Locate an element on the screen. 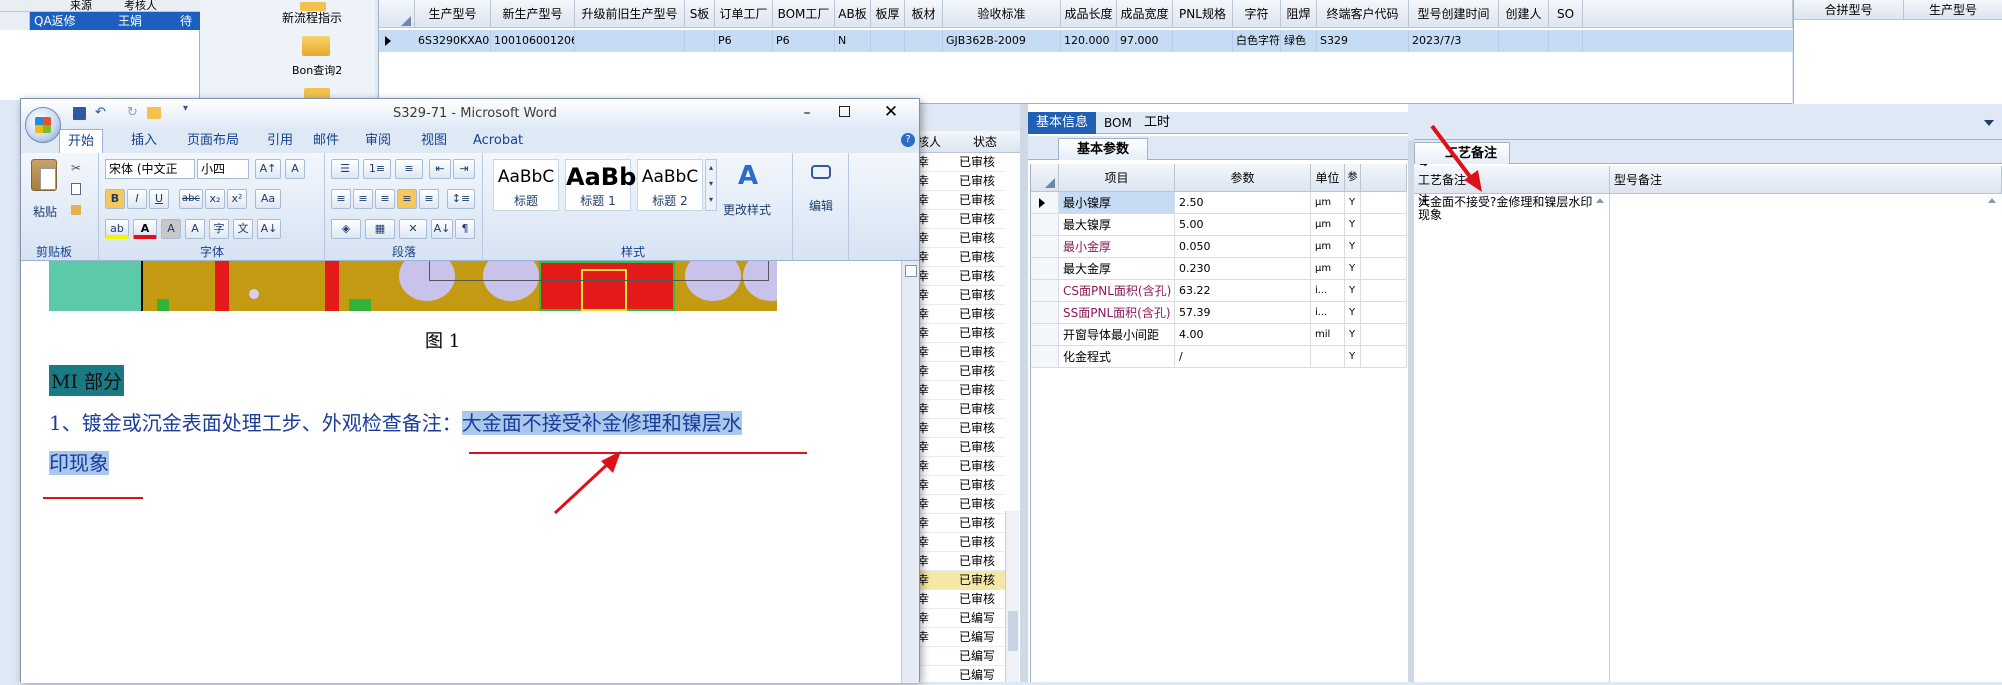 The image size is (2002, 685). align-center-button: ≡ is located at coordinates (363, 199).